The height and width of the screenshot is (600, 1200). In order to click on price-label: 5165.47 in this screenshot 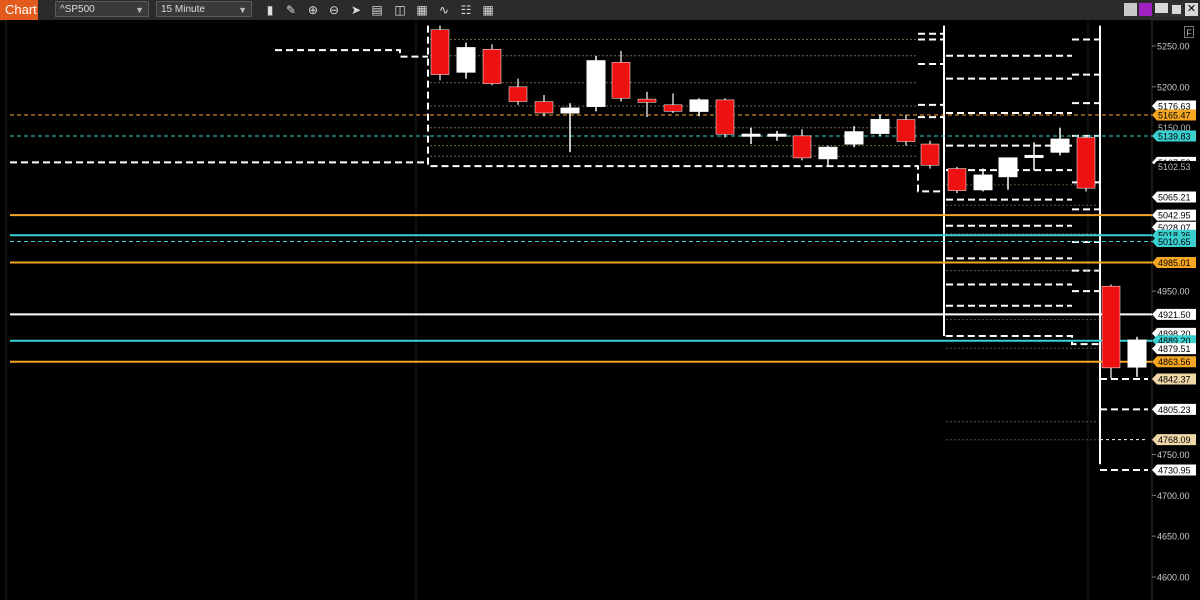, I will do `click(1174, 116)`.